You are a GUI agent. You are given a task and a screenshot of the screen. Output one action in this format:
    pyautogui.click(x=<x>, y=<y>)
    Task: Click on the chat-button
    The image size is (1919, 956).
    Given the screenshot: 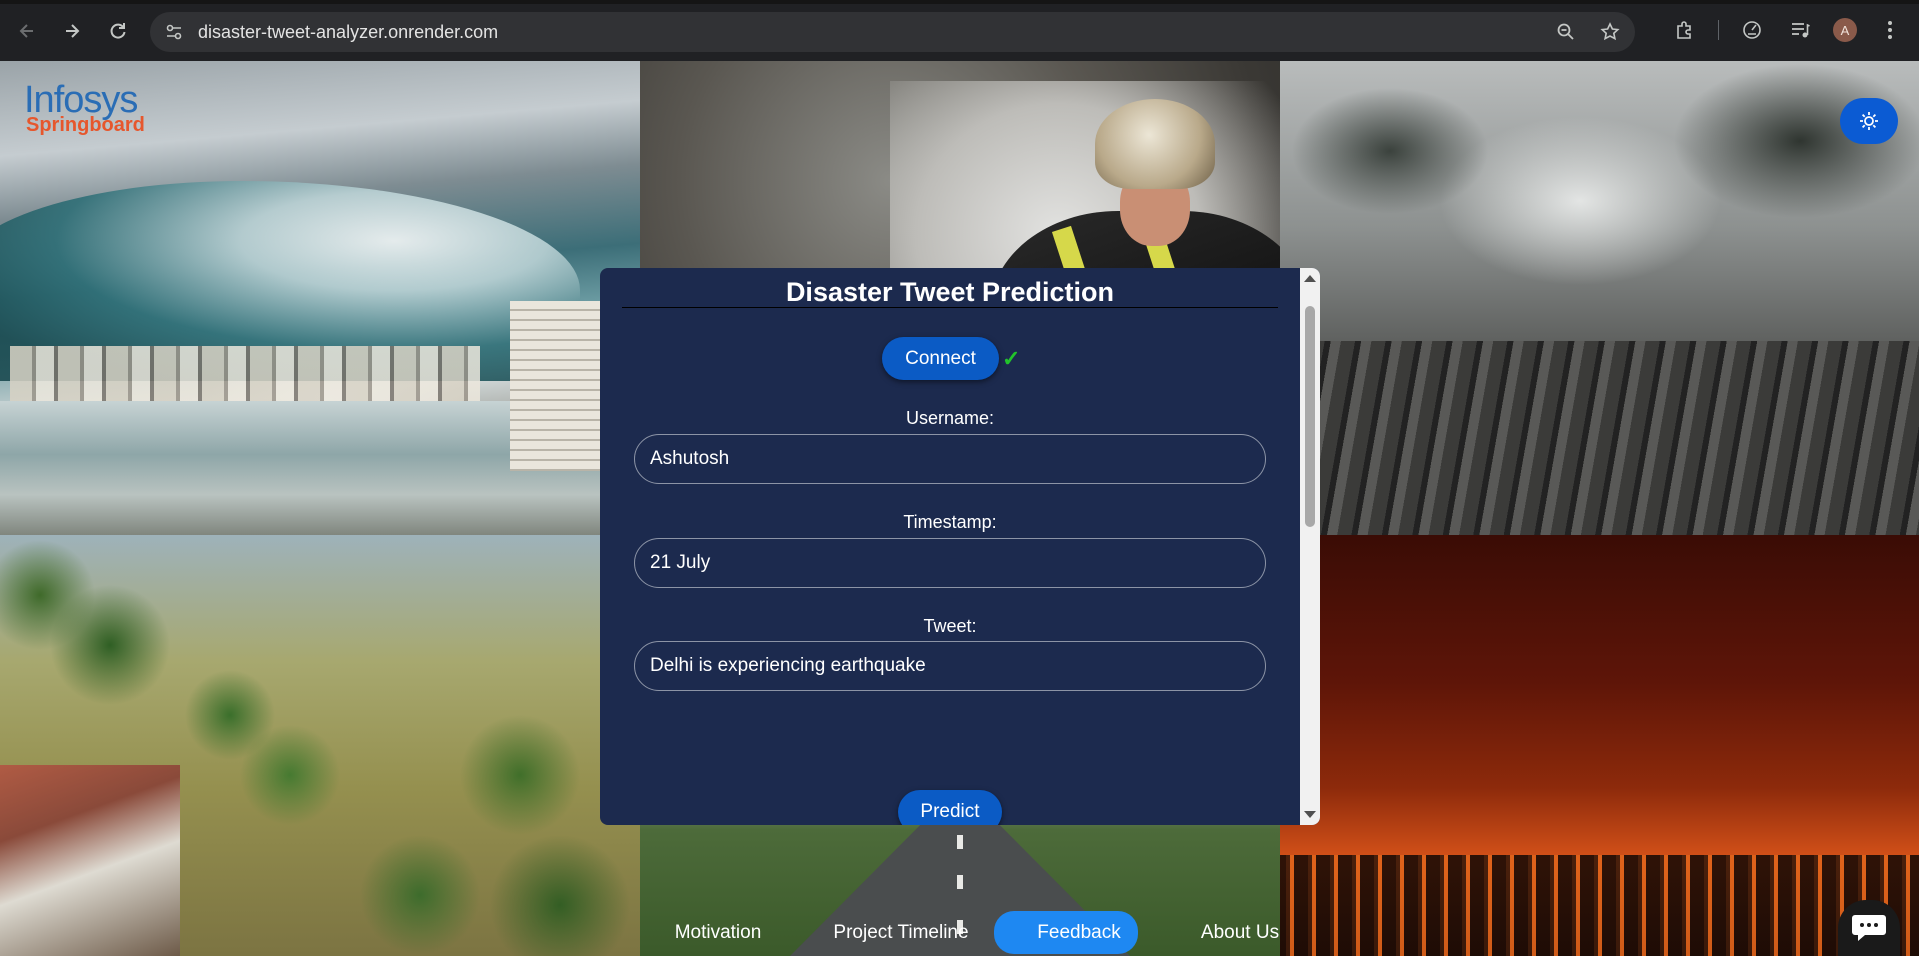 What is the action you would take?
    pyautogui.click(x=1869, y=928)
    